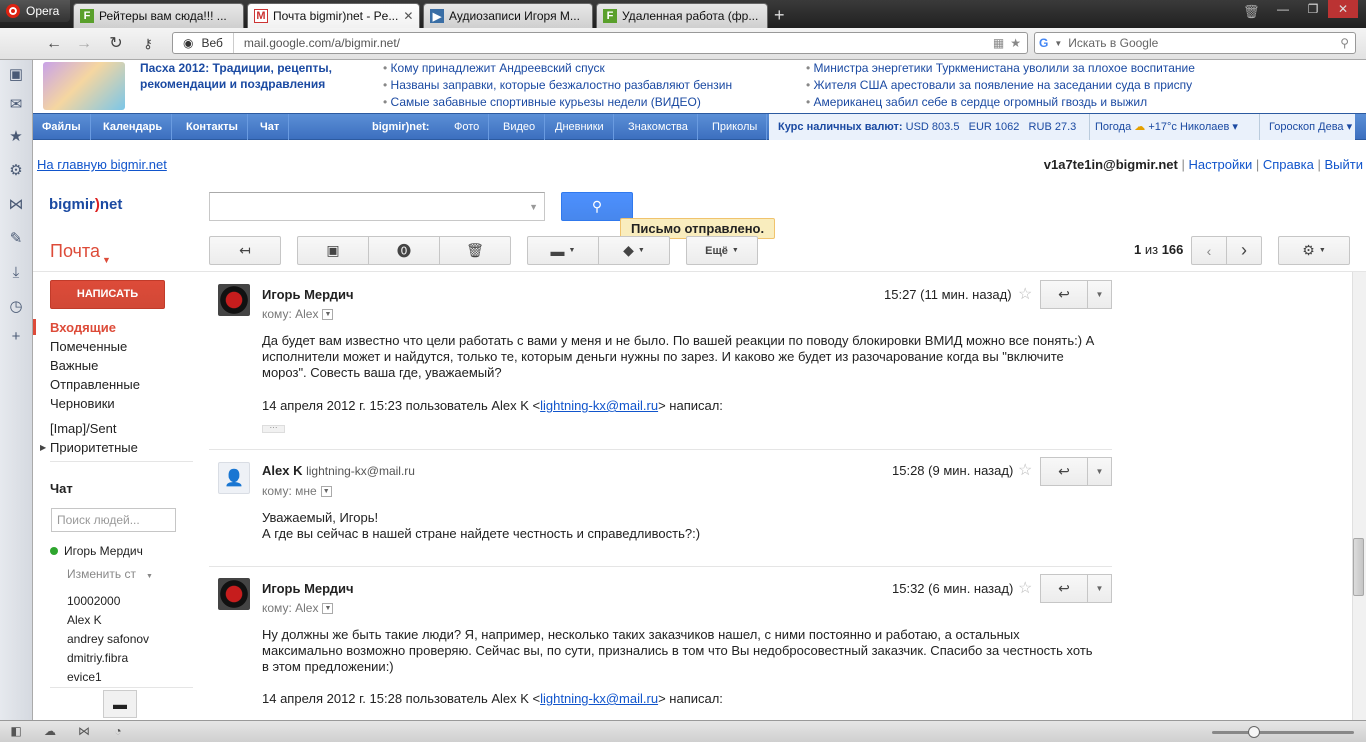  Describe the element at coordinates (84, 44) in the screenshot. I see `forward-icon: →` at that location.